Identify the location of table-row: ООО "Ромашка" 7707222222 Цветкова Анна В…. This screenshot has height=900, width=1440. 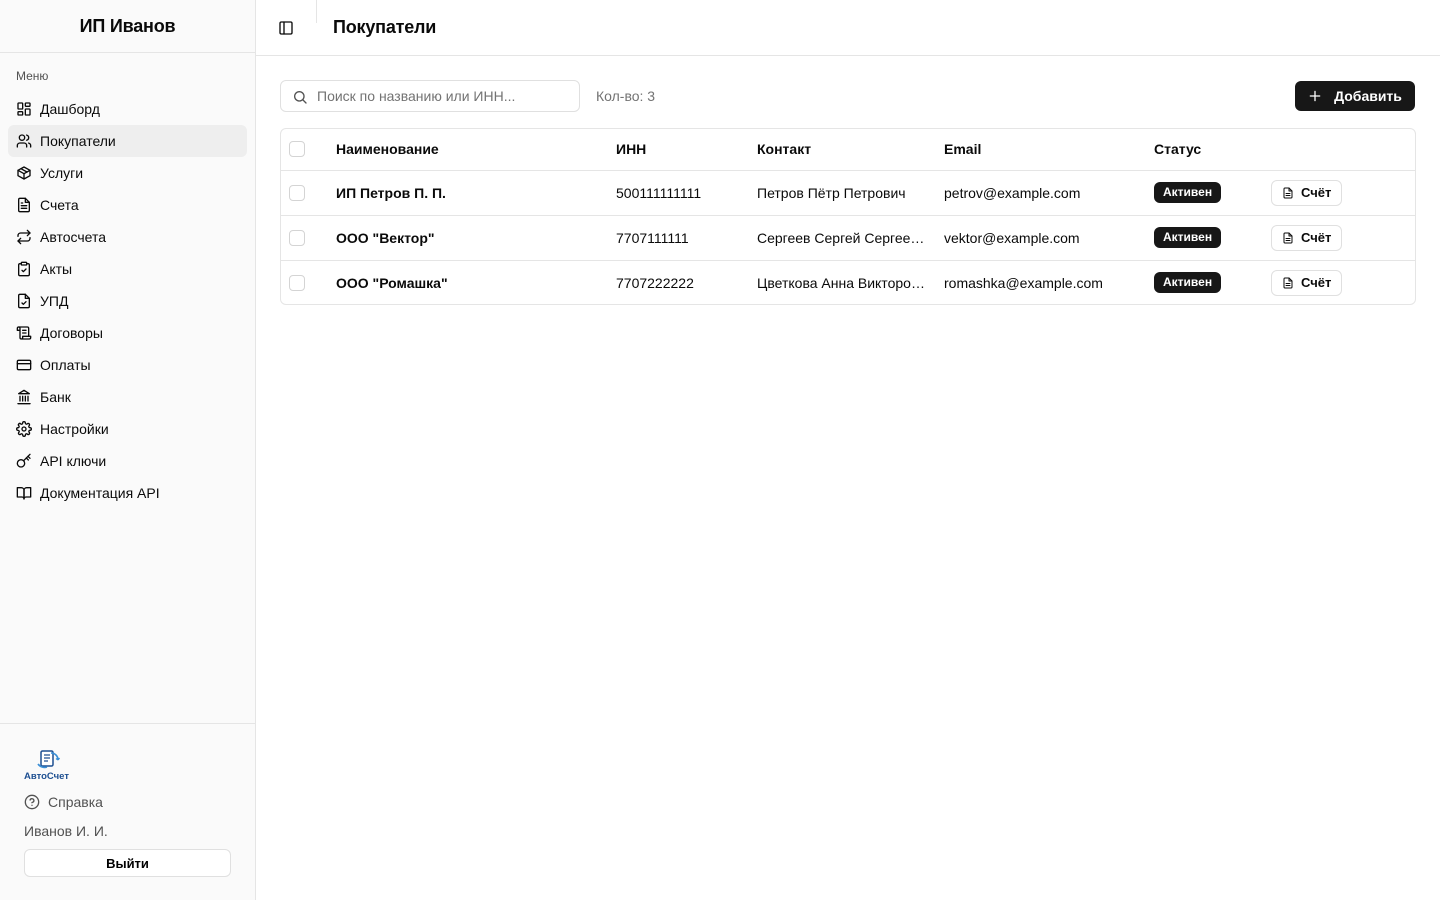
(848, 282).